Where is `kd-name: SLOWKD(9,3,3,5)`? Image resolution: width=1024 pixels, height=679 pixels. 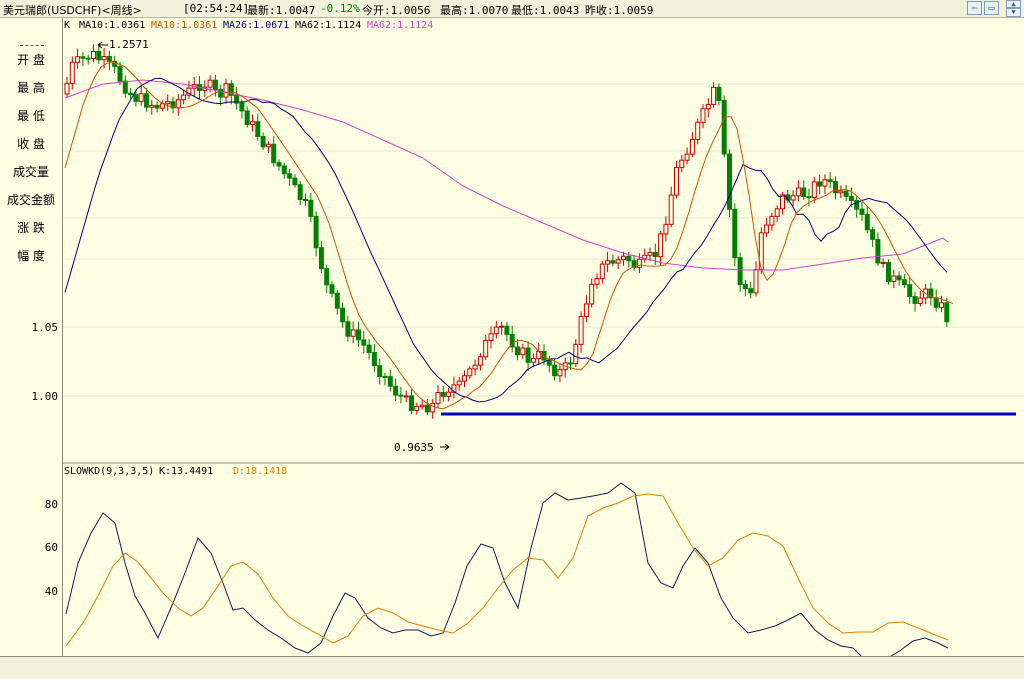 kd-name: SLOWKD(9,3,3,5) is located at coordinates (109, 471).